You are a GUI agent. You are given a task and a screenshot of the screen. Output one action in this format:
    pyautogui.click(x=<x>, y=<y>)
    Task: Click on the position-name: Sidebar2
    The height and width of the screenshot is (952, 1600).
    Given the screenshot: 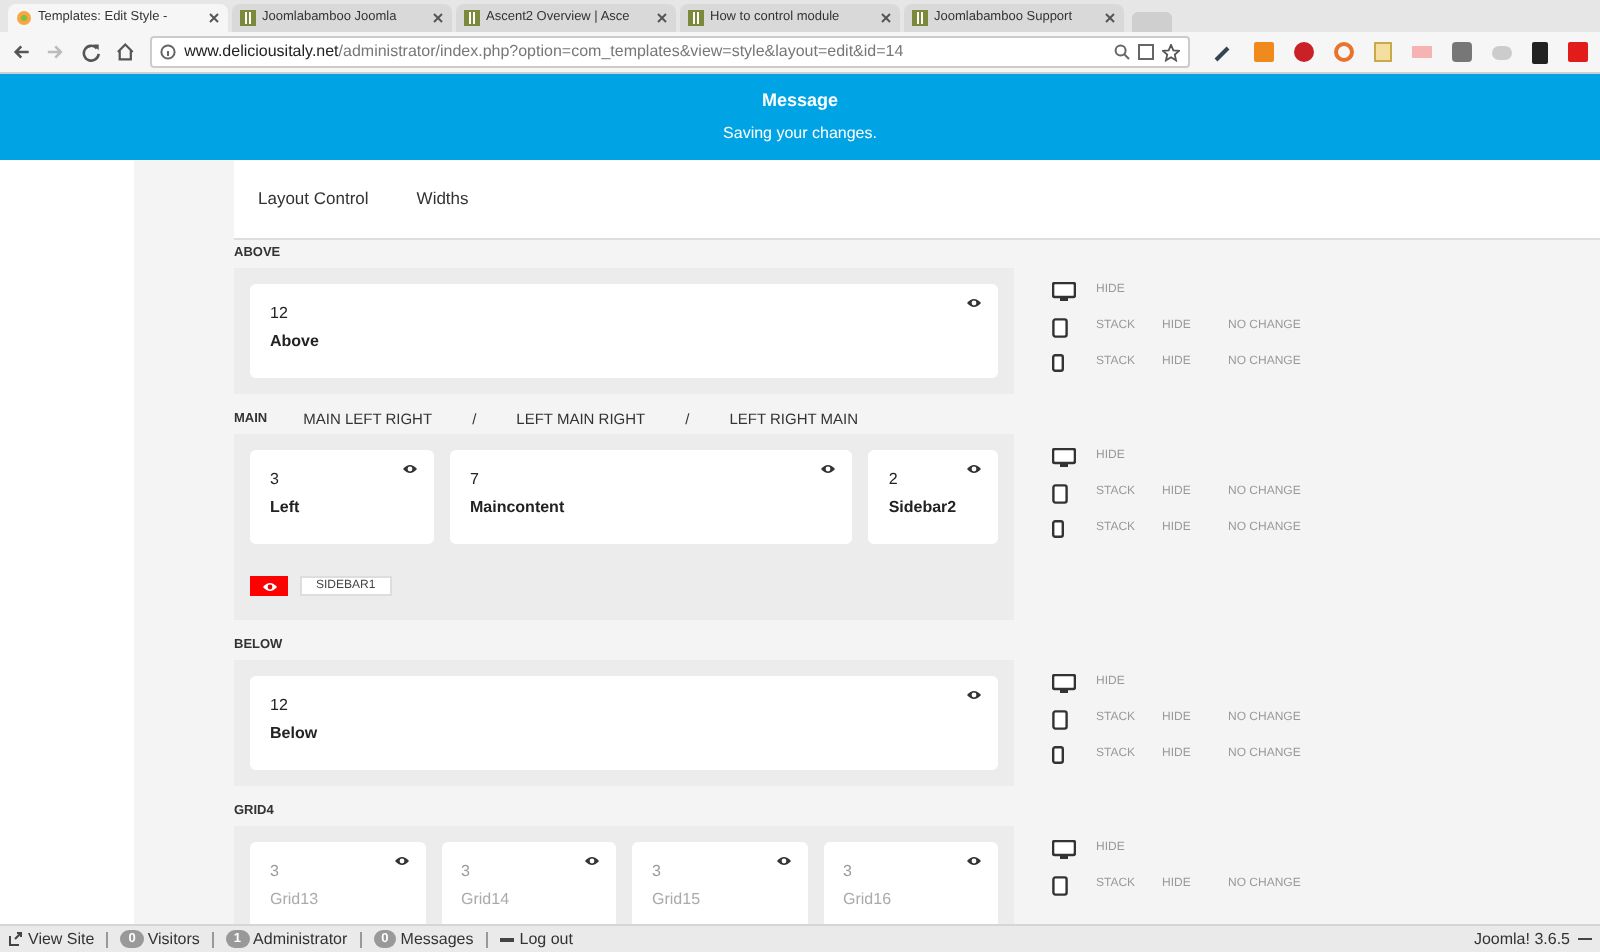 What is the action you would take?
    pyautogui.click(x=922, y=508)
    